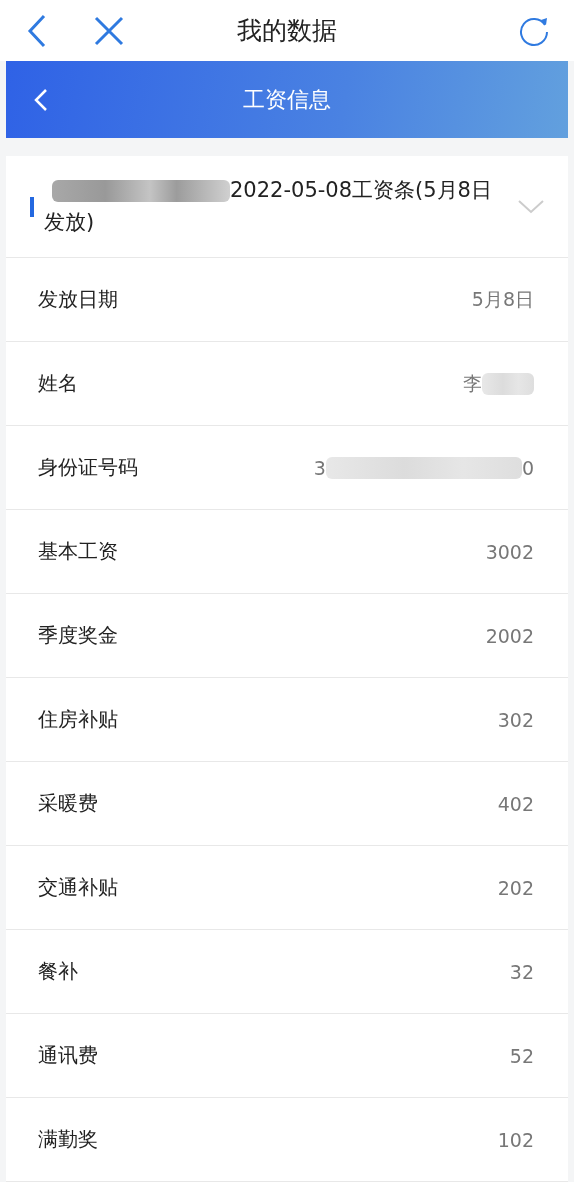 The width and height of the screenshot is (574, 1182). I want to click on window-title: 我的数据, so click(287, 31).